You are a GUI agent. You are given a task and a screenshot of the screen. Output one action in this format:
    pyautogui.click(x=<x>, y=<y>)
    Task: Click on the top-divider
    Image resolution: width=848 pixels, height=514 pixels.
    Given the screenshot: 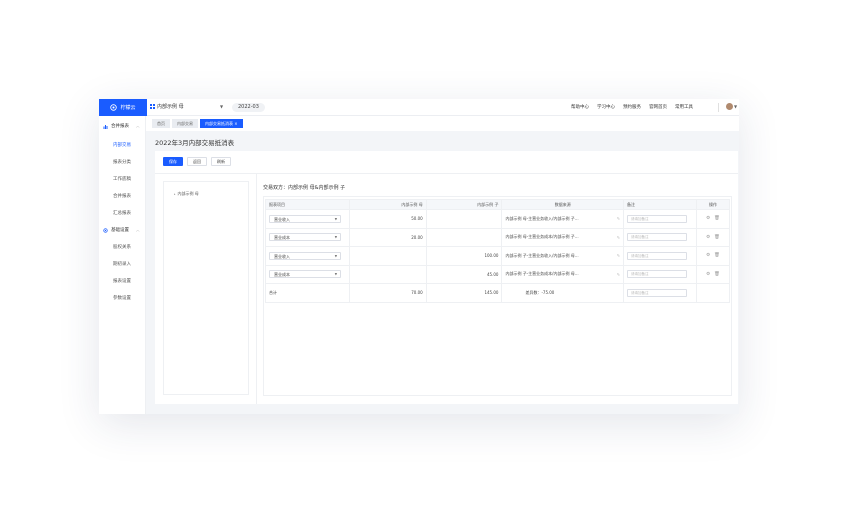 What is the action you would take?
    pyautogui.click(x=718, y=107)
    